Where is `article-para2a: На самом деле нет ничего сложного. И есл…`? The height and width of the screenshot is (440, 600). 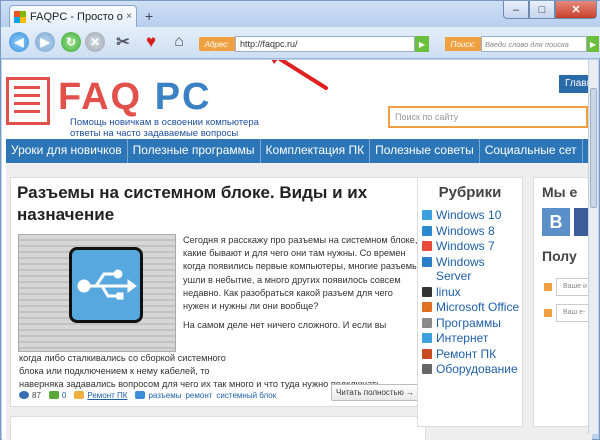
article-para2a: На самом деле нет ничего сложного. И есл… is located at coordinates (285, 325).